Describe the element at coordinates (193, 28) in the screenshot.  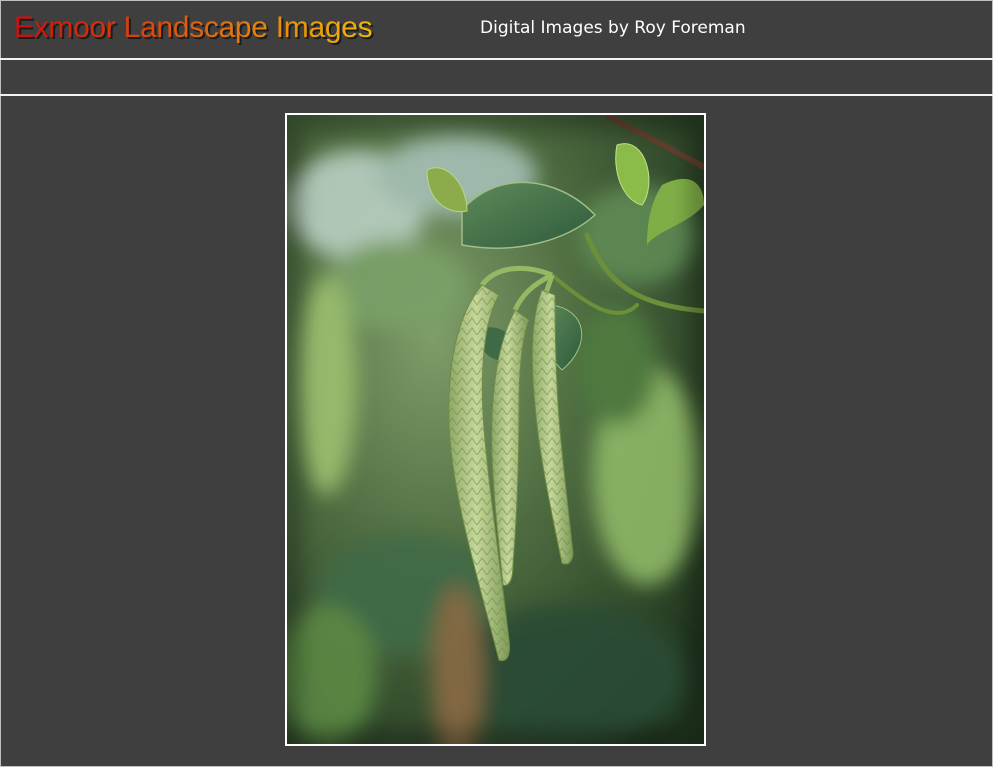
I see `site-title: Exmoor Landscape Images` at that location.